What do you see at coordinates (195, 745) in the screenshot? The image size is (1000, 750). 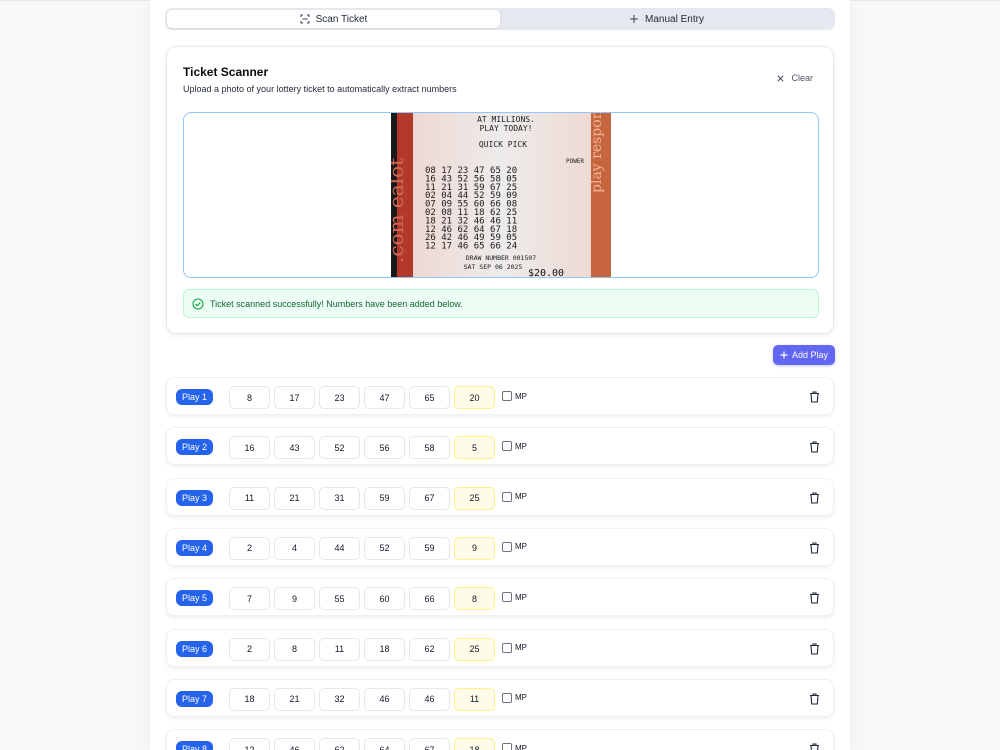 I see `play-label-badge: Play 8` at bounding box center [195, 745].